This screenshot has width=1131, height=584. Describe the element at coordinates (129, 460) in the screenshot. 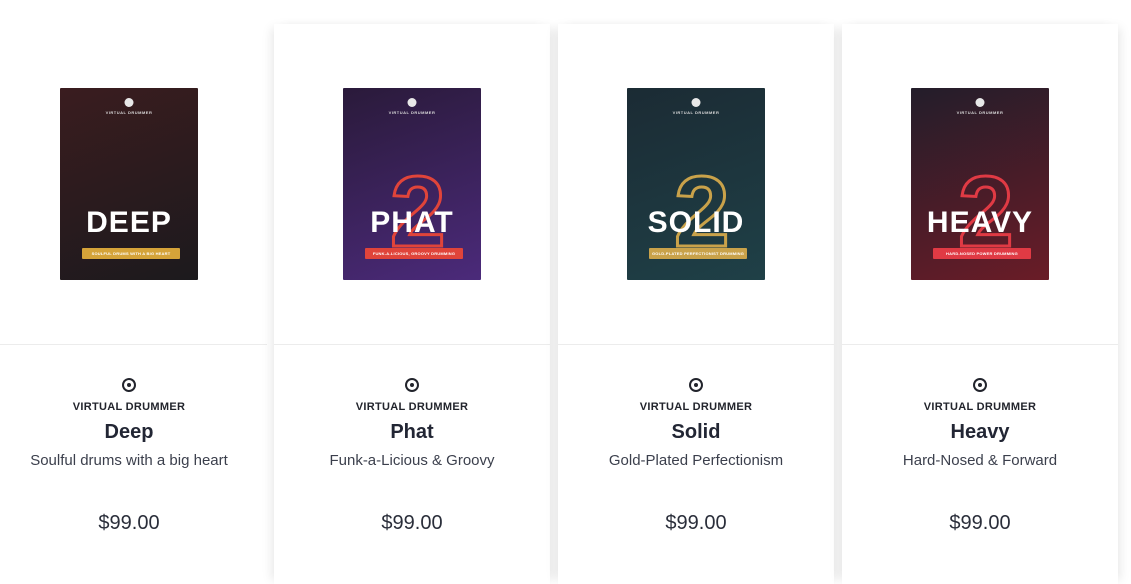

I see `product-description: Soulful drums with a big heart` at that location.